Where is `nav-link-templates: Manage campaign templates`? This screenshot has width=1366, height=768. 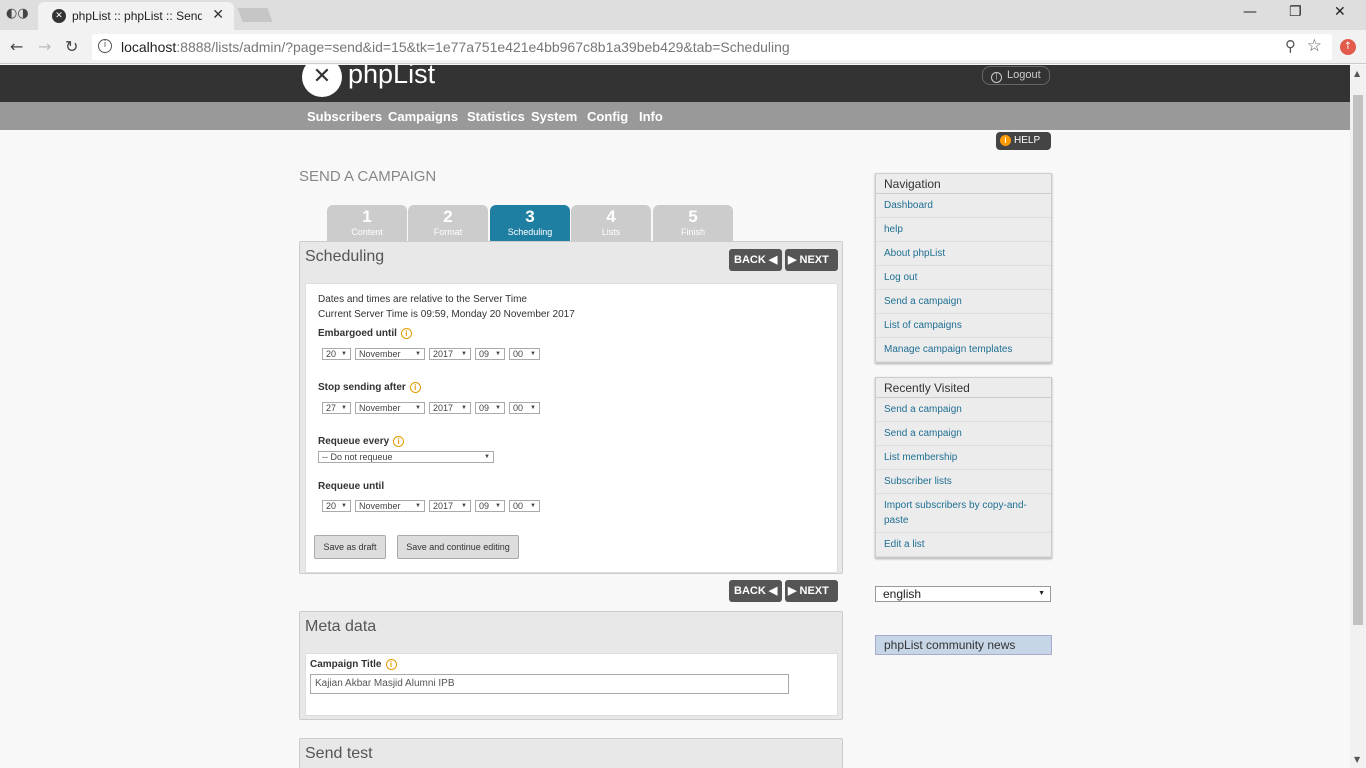 nav-link-templates: Manage campaign templates is located at coordinates (963, 350).